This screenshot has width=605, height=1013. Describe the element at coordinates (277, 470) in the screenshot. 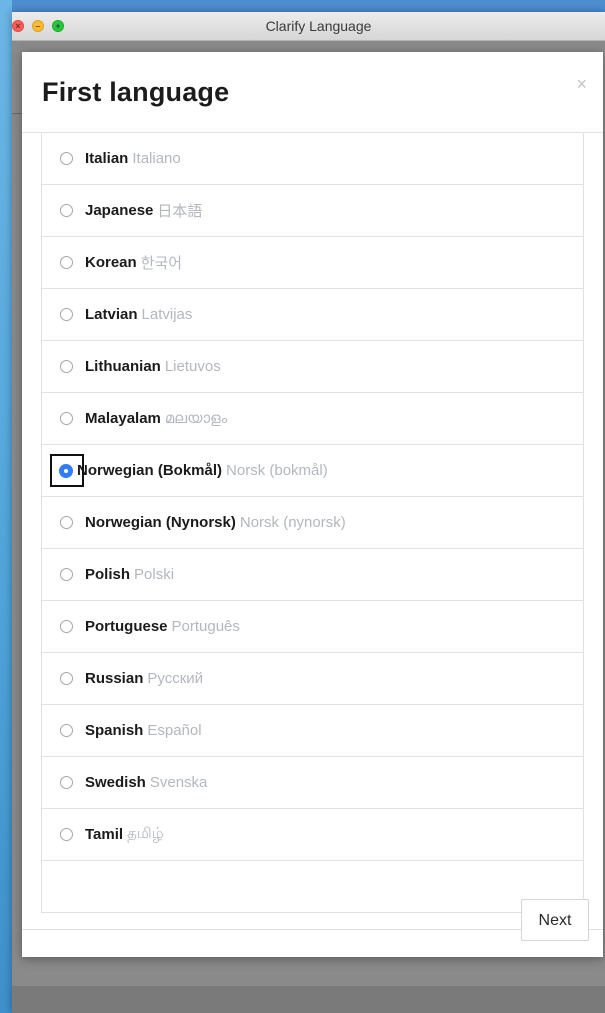

I see `language-native-name: Norsk (bokmål)` at that location.